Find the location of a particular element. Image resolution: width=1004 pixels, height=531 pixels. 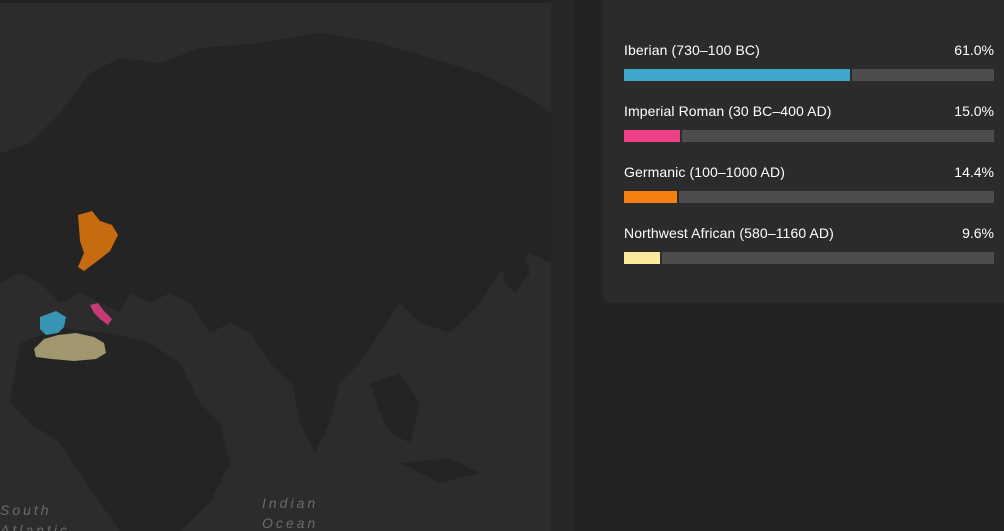

southeast-asia-landmass is located at coordinates (395, 408).